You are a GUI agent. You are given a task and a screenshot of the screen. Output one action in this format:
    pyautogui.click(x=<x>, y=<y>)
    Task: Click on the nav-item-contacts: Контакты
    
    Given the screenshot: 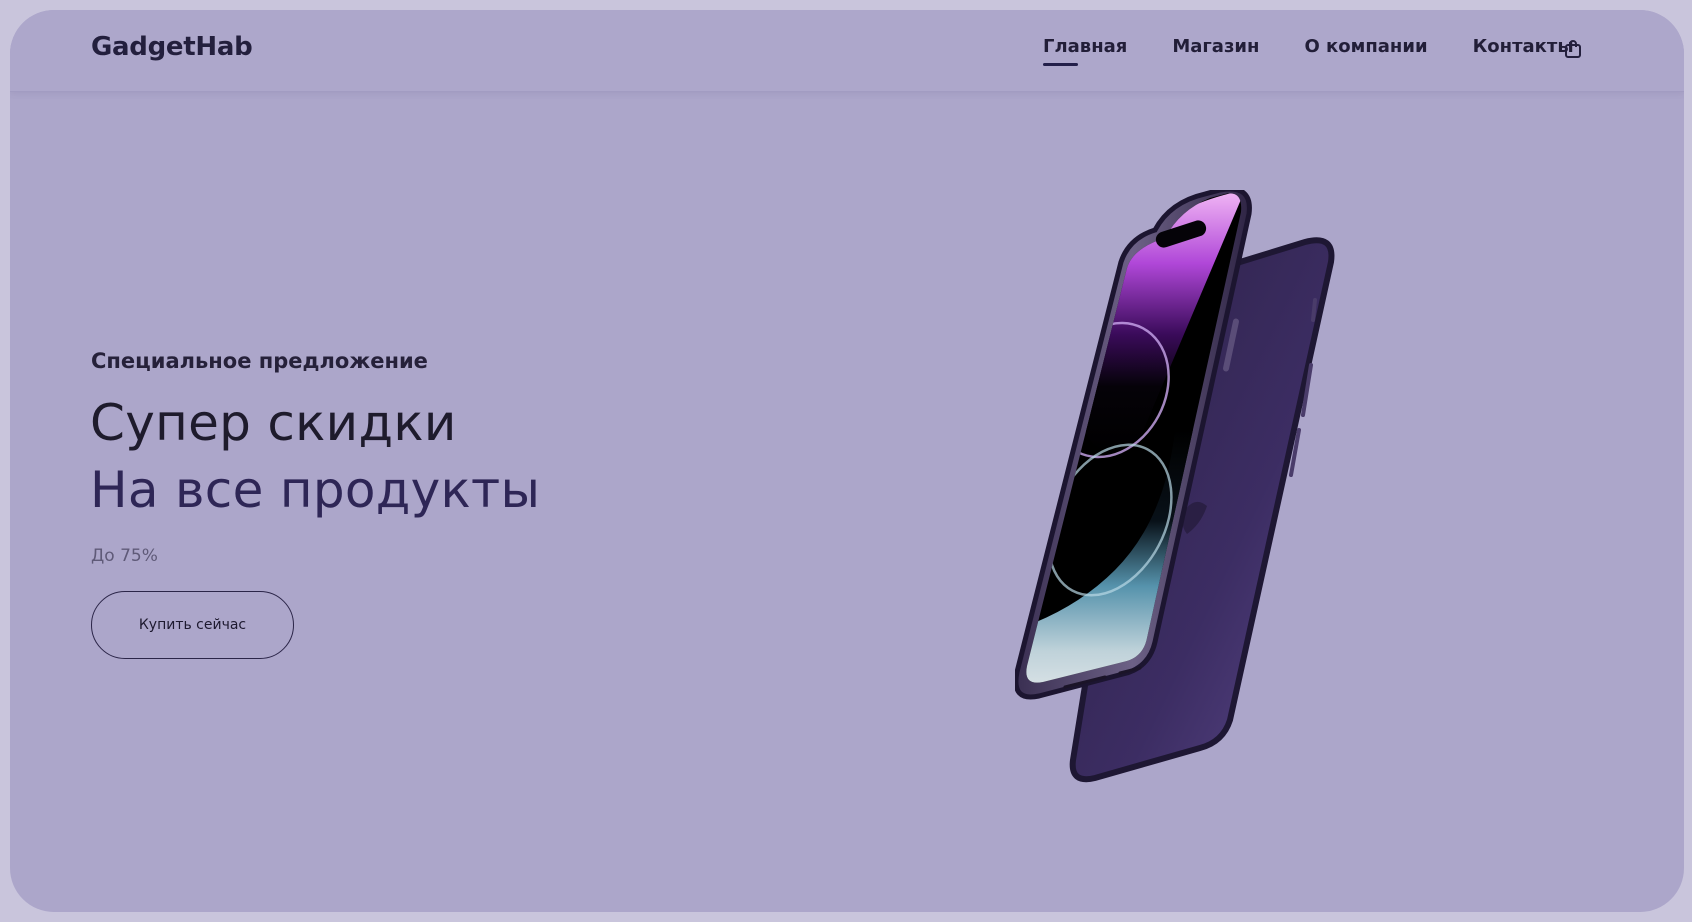 What is the action you would take?
    pyautogui.click(x=1523, y=46)
    